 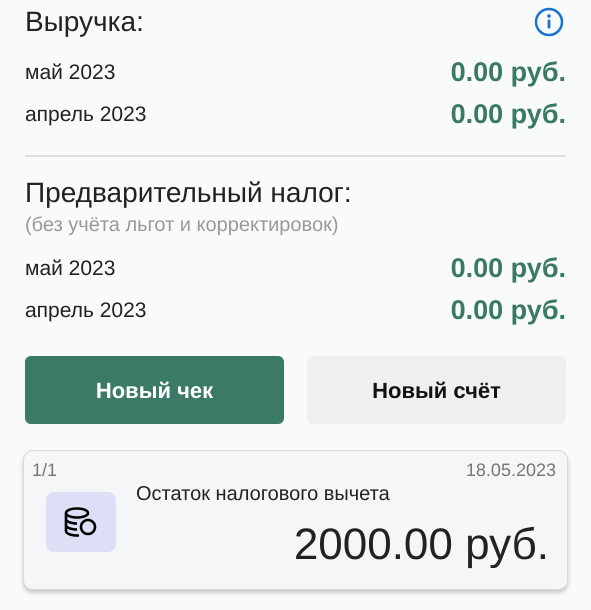 I want to click on card-date: 18.05.2023, so click(x=511, y=470).